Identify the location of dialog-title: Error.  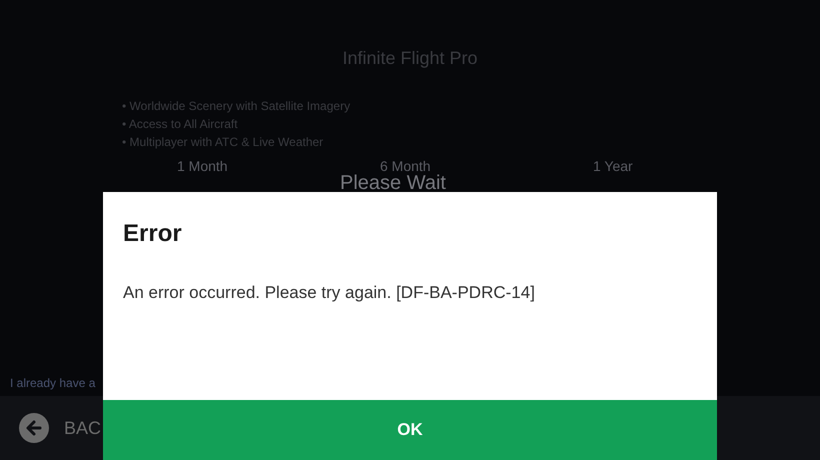
(153, 234).